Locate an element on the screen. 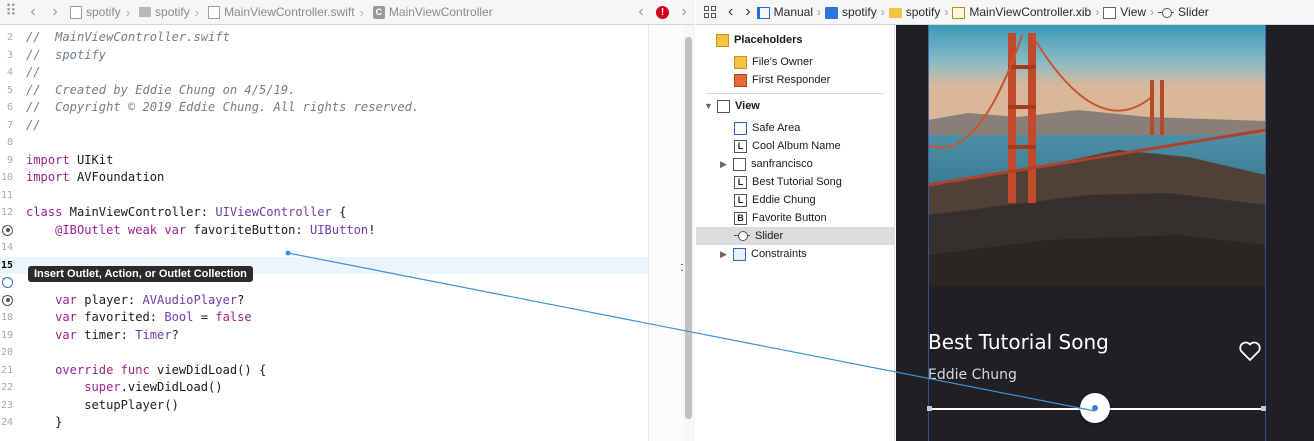  breadcrumb-file: MainViewController.swift is located at coordinates (281, 12).